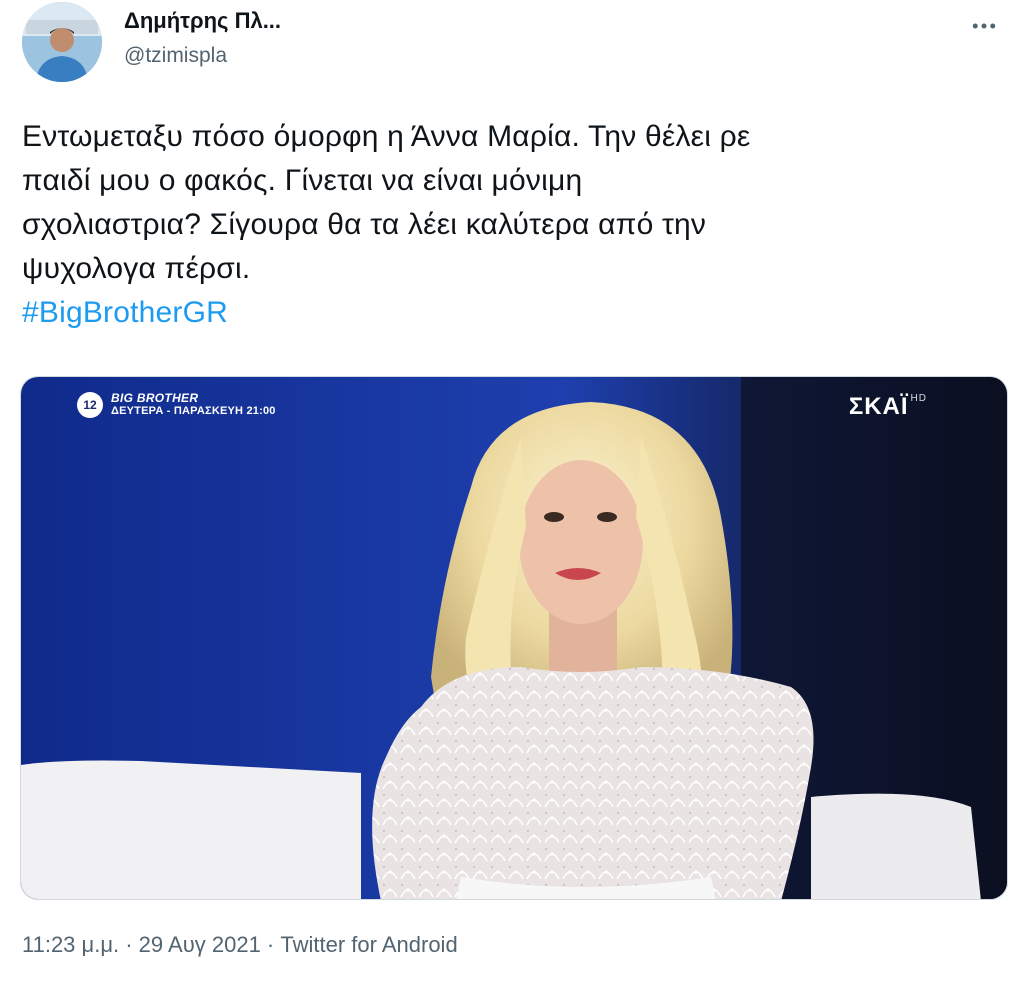 The width and height of the screenshot is (1024, 982). Describe the element at coordinates (70, 945) in the screenshot. I see `tweet-time: 11:23 μ.μ.` at that location.